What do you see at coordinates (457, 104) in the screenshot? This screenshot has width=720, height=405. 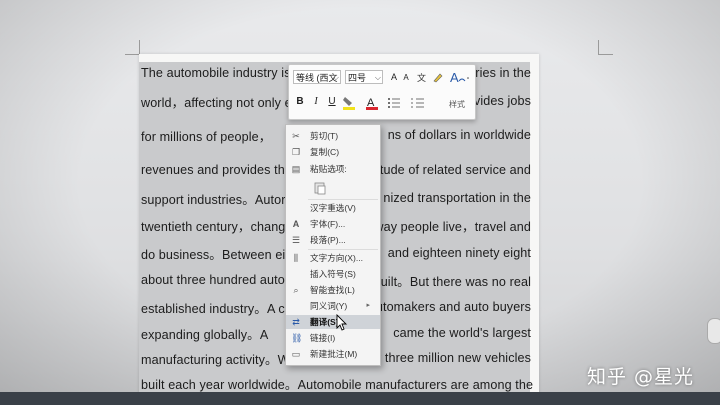 I see `styles-label: 样式` at bounding box center [457, 104].